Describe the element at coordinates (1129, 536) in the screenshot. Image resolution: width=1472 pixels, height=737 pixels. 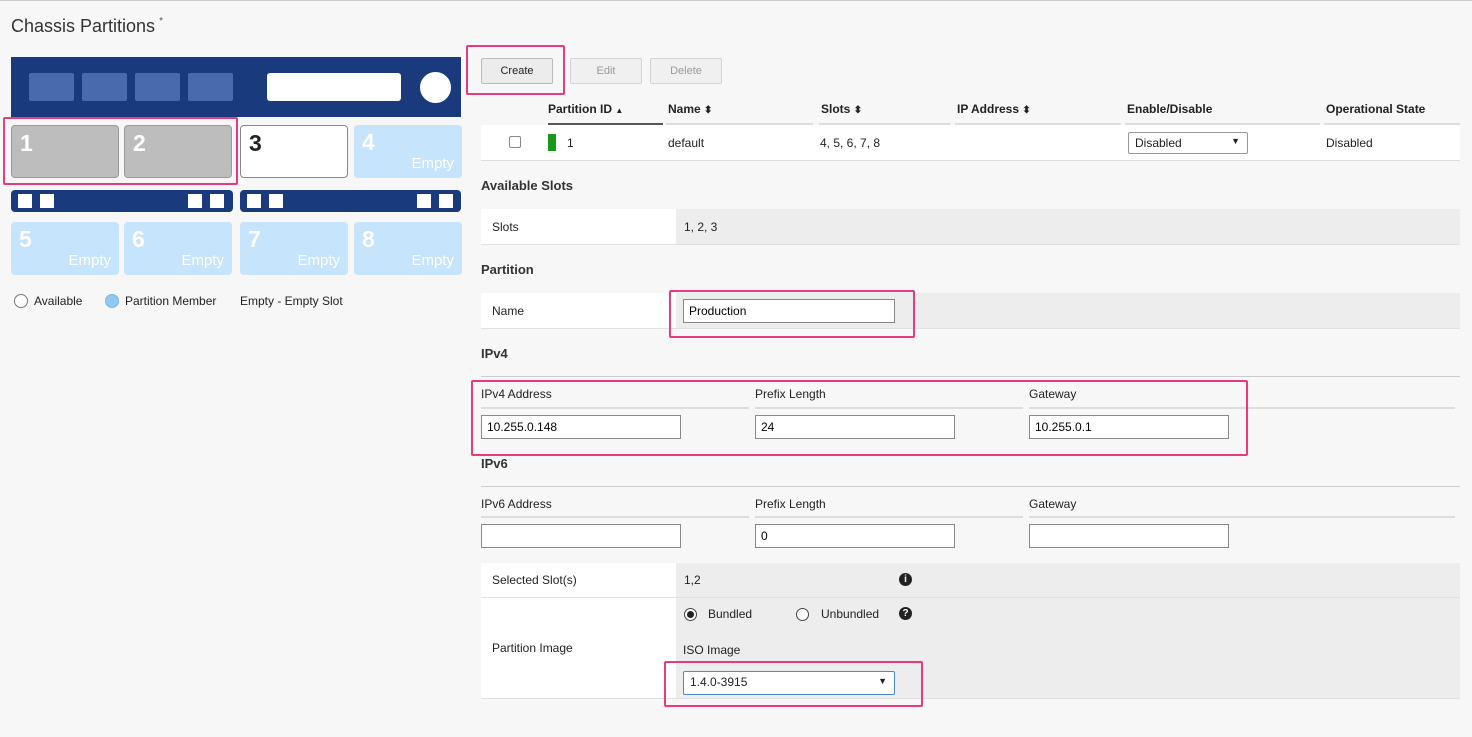
I see `ipv6-gateway-input` at that location.